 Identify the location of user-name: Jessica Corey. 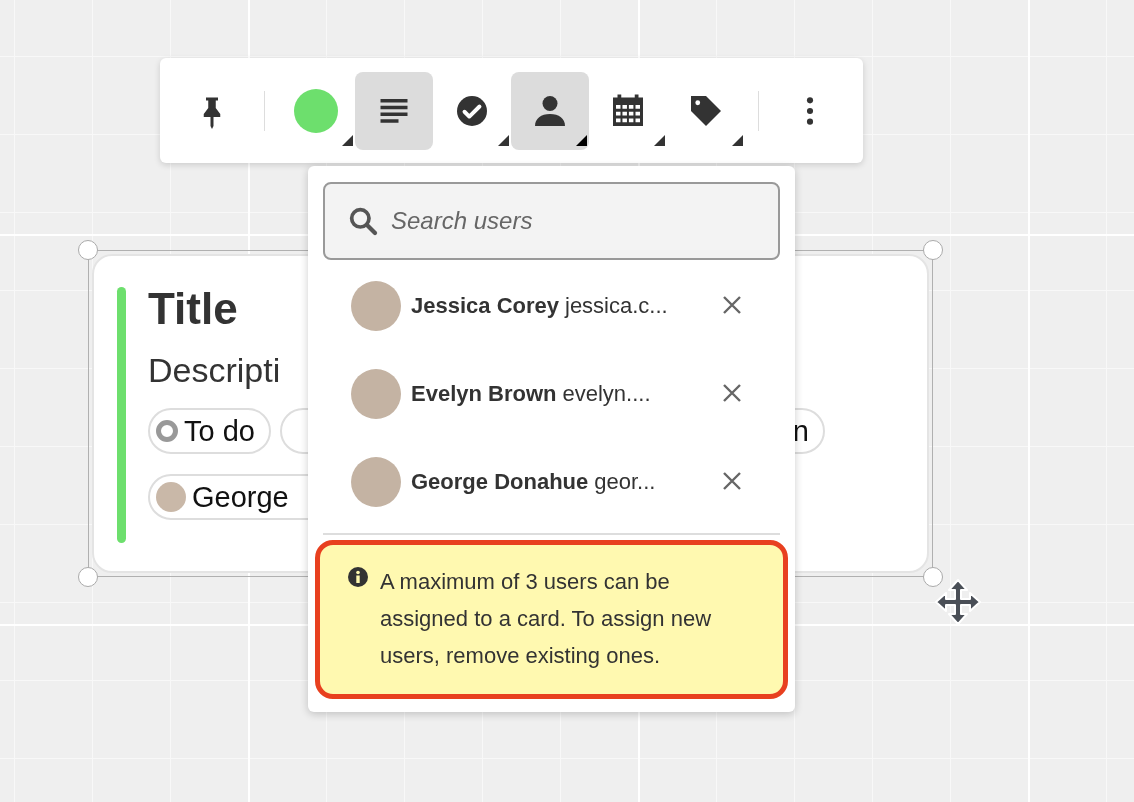
(485, 306).